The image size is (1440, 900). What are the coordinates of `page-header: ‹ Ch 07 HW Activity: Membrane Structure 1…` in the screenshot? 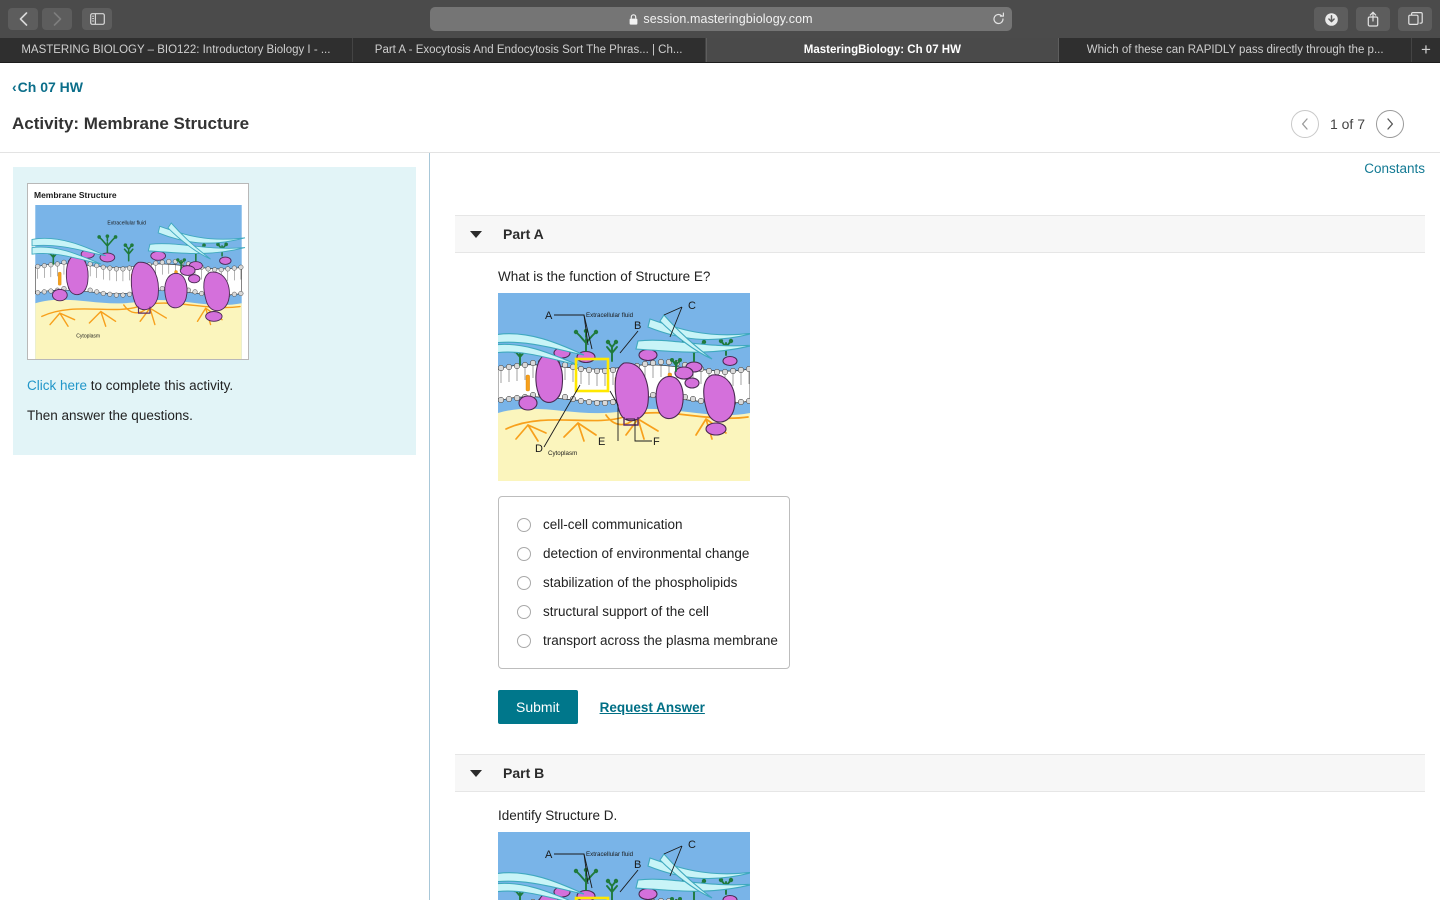 It's located at (720, 107).